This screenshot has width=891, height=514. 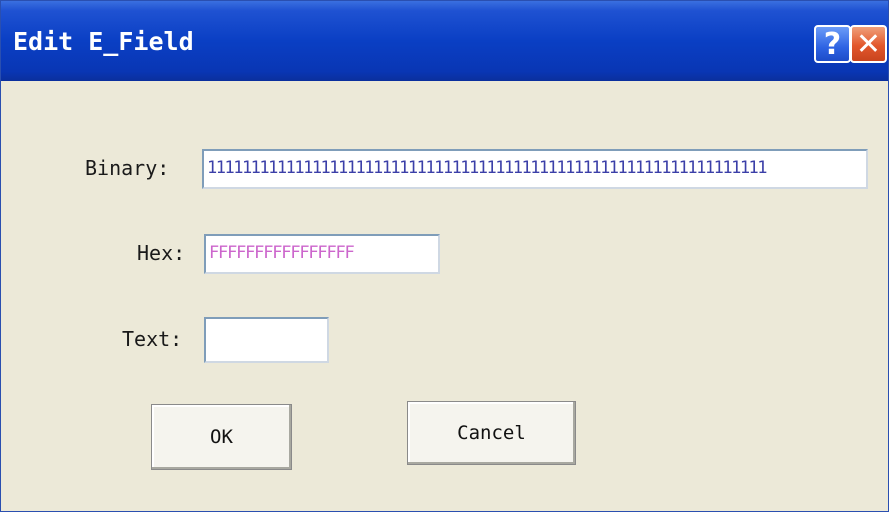 What do you see at coordinates (322, 254) in the screenshot?
I see `hex-input: FFFFFFFFFFFFFFFF` at bounding box center [322, 254].